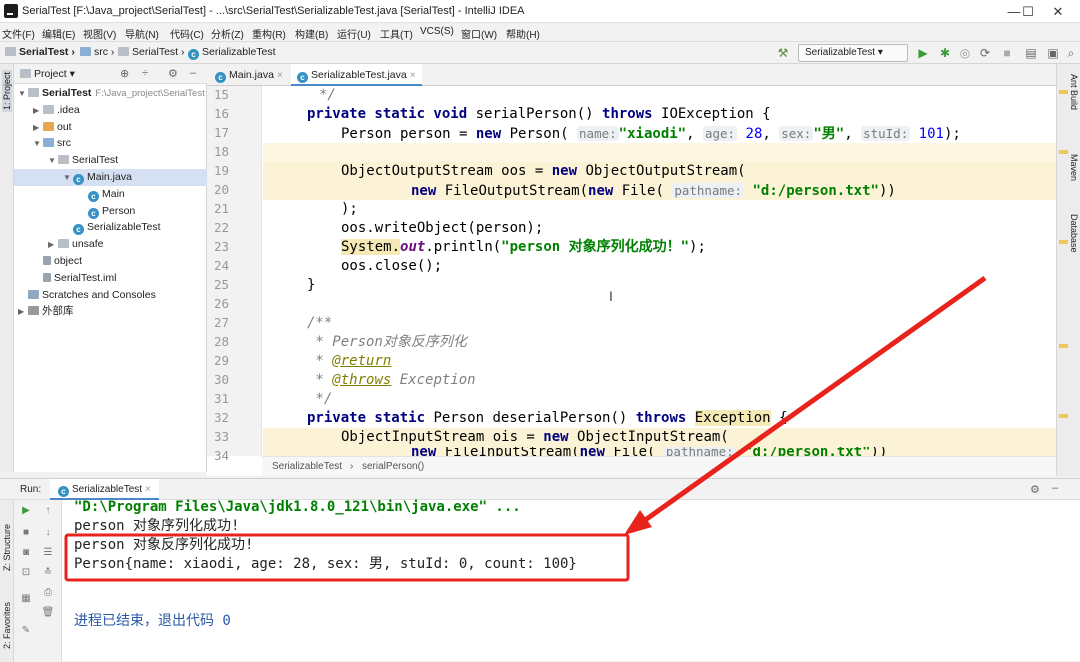 This screenshot has height=662, width=1080. I want to click on arrow-head, so click(638, 522).